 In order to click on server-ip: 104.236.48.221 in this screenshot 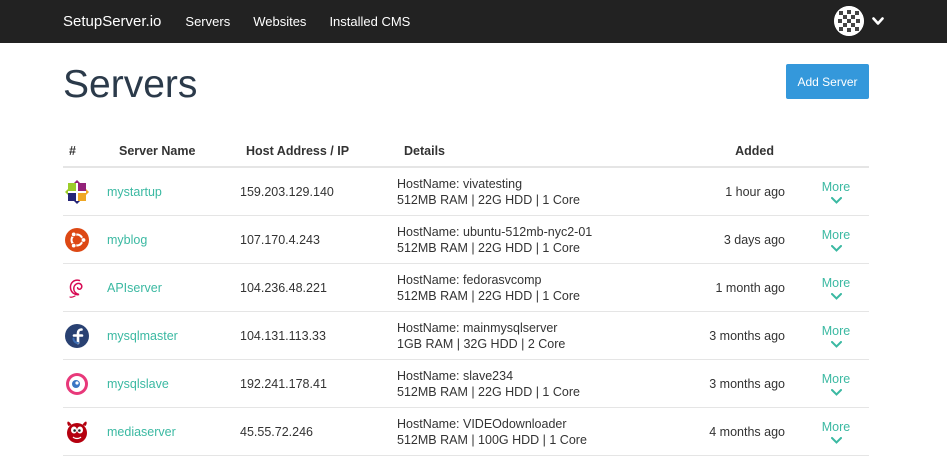, I will do `click(316, 287)`.